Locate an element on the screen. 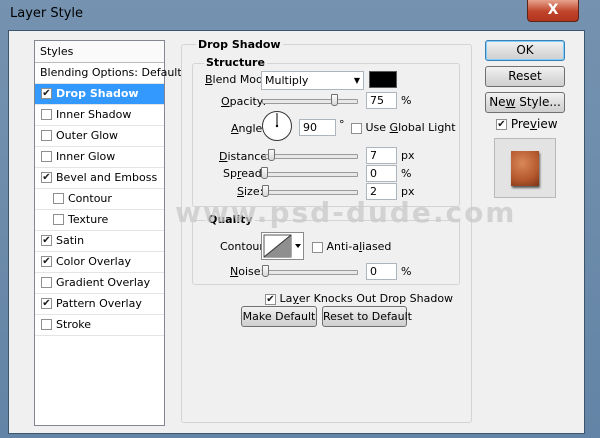  use-global-light-label: Use Global Light is located at coordinates (411, 127).